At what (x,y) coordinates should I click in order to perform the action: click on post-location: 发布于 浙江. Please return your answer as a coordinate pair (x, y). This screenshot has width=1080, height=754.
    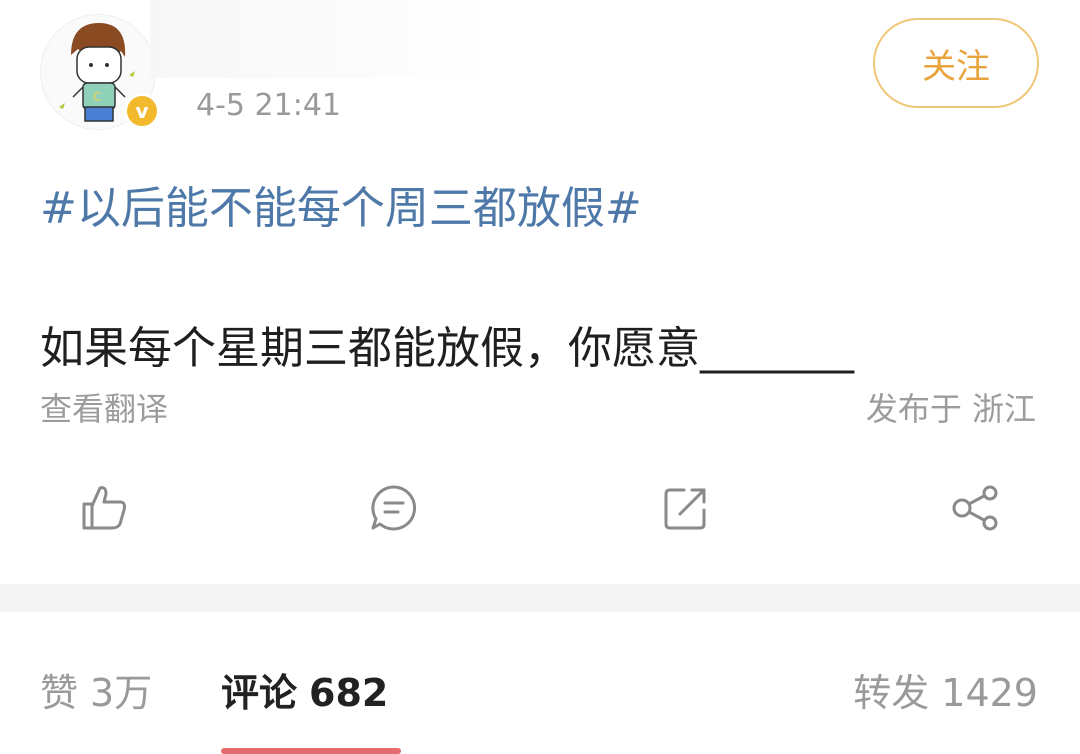
    Looking at the image, I should click on (950, 409).